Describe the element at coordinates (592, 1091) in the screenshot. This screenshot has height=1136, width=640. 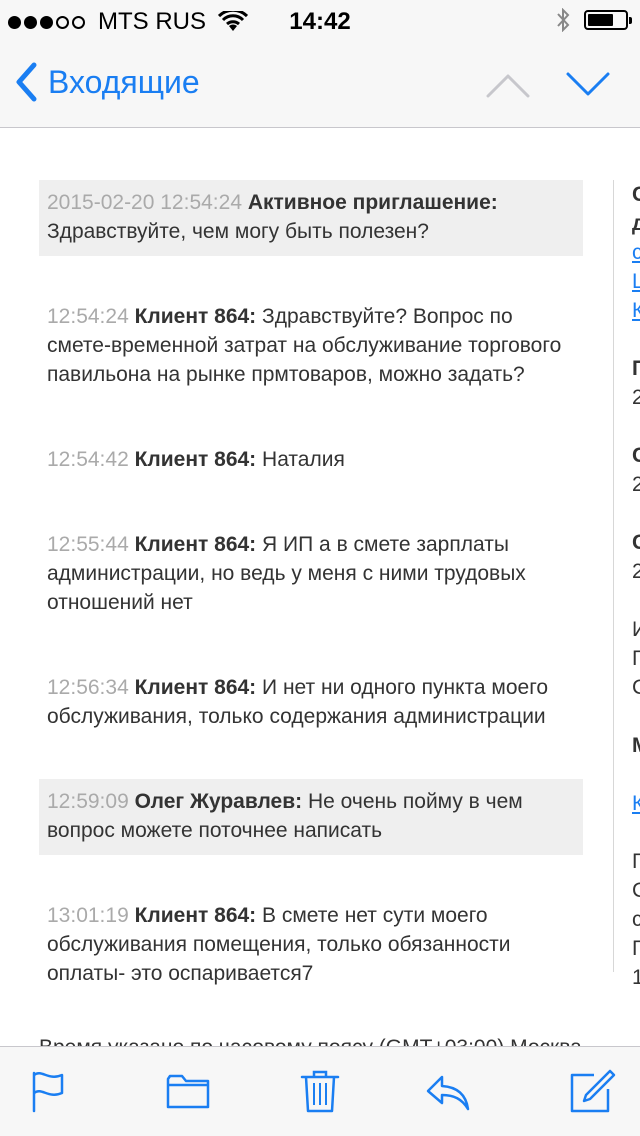
I see `compose-icon` at that location.